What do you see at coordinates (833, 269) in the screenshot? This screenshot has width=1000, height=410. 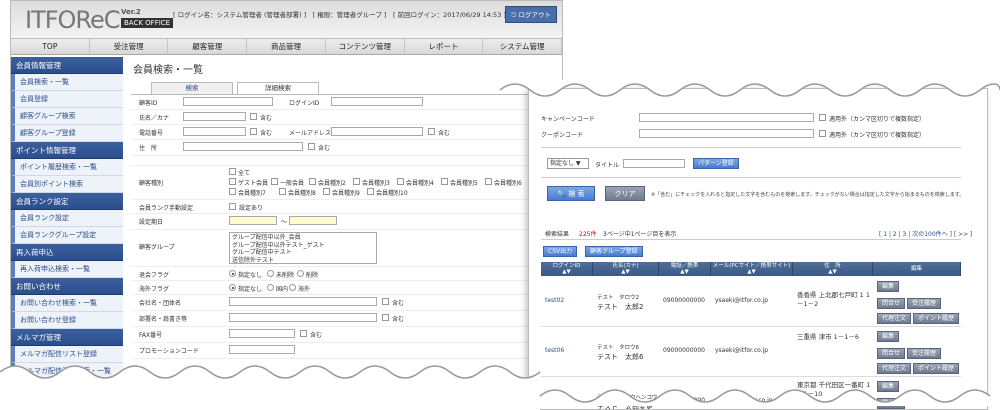 I see `col-address: 住 所 ▲▼` at bounding box center [833, 269].